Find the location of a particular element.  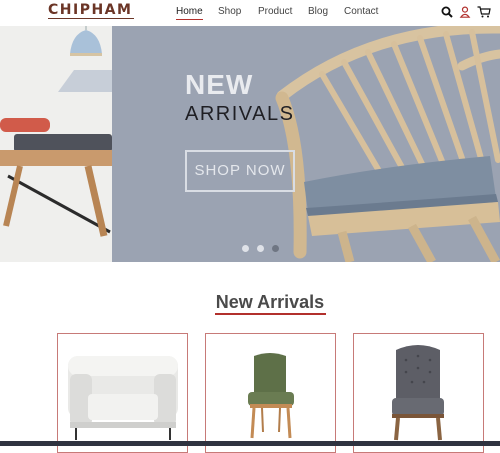

user-icon is located at coordinates (465, 11).